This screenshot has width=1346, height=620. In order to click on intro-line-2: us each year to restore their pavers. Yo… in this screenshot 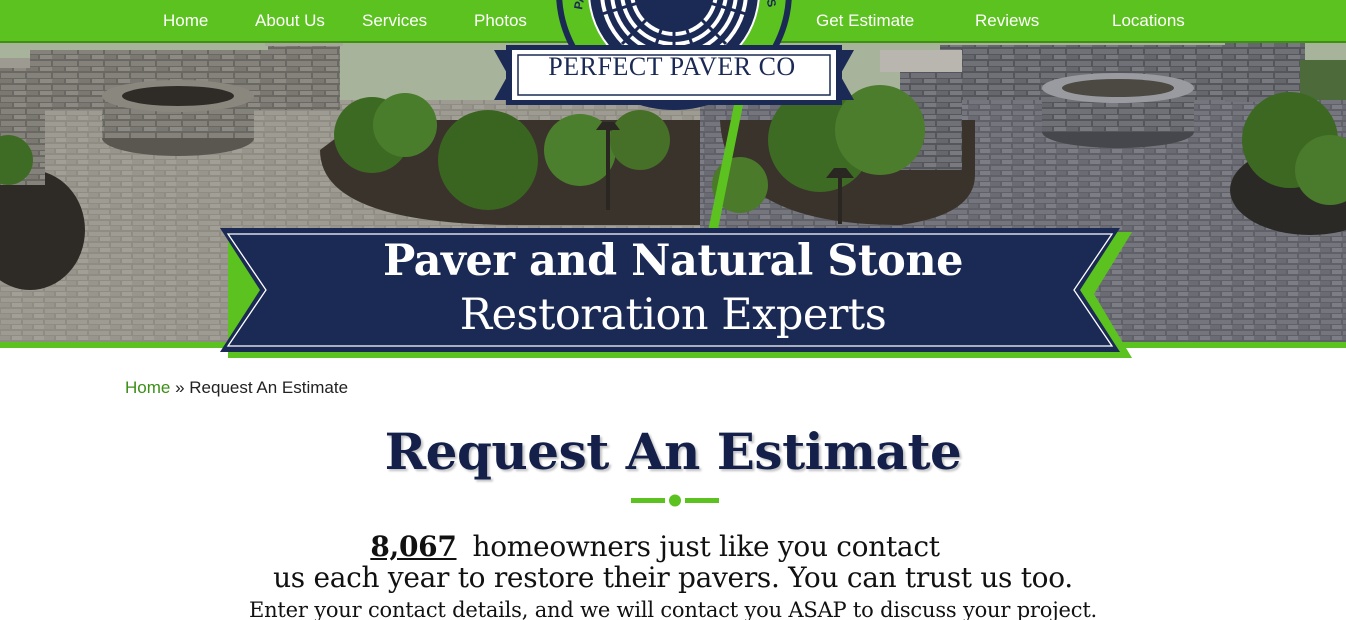, I will do `click(673, 577)`.